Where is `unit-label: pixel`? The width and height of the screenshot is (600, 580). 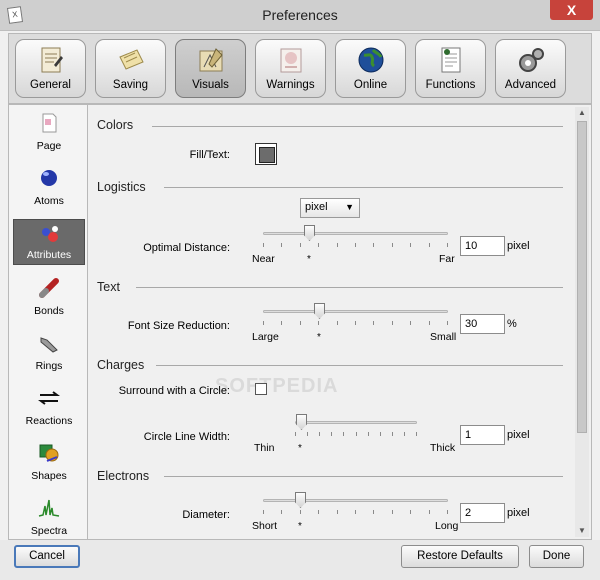
unit-label: pixel is located at coordinates (518, 246).